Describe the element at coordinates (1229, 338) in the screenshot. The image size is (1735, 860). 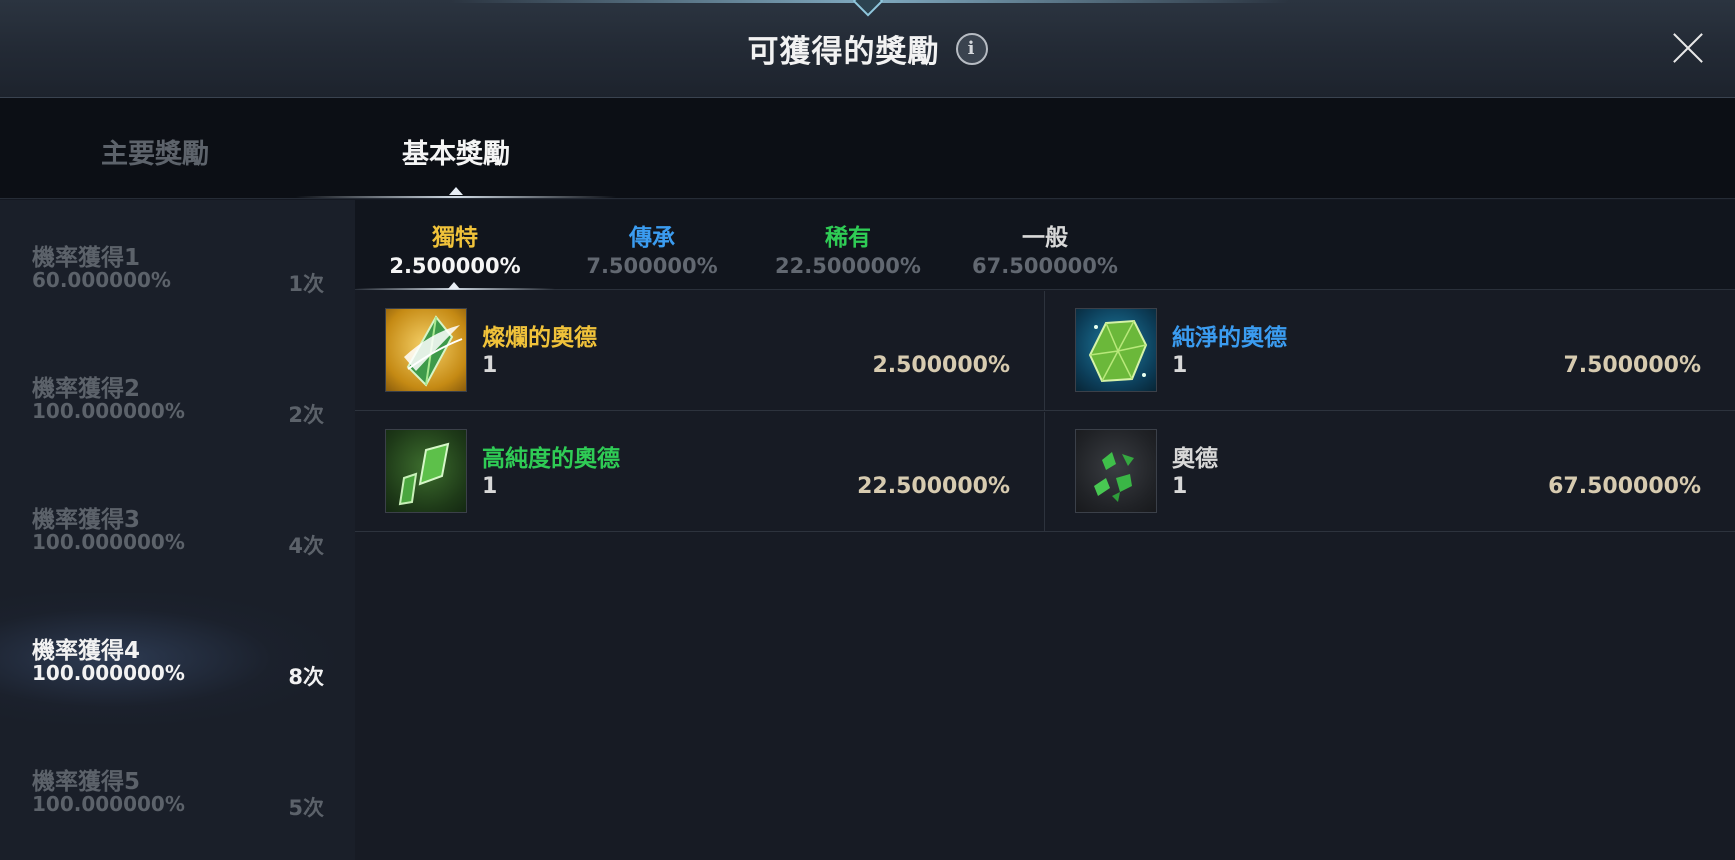
I see `reward-name: 純淨的奧德` at that location.